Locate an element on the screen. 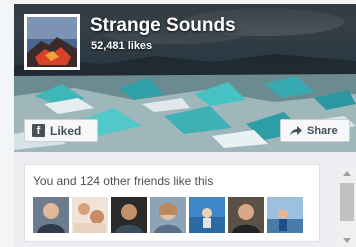 Image resolution: width=356 pixels, height=247 pixels. scrollbar-thumb is located at coordinates (347, 202).